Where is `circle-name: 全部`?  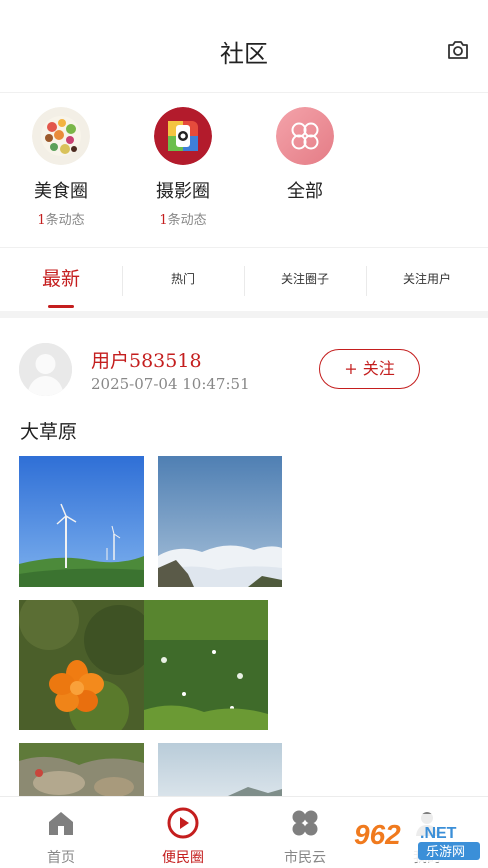 circle-name: 全部 is located at coordinates (305, 191).